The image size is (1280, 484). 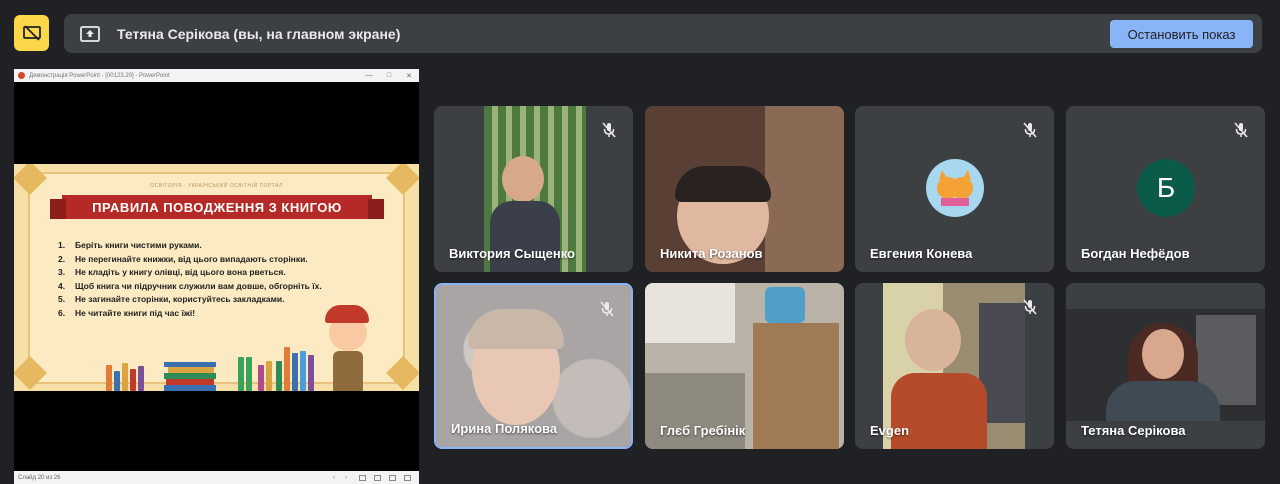 What do you see at coordinates (216, 186) in the screenshot?
I see `slide-site-label: ОСВІТОРІЯ · УКРАЇНСЬКИЙ ОСВІТНІЙ ПОРТАЛ` at bounding box center [216, 186].